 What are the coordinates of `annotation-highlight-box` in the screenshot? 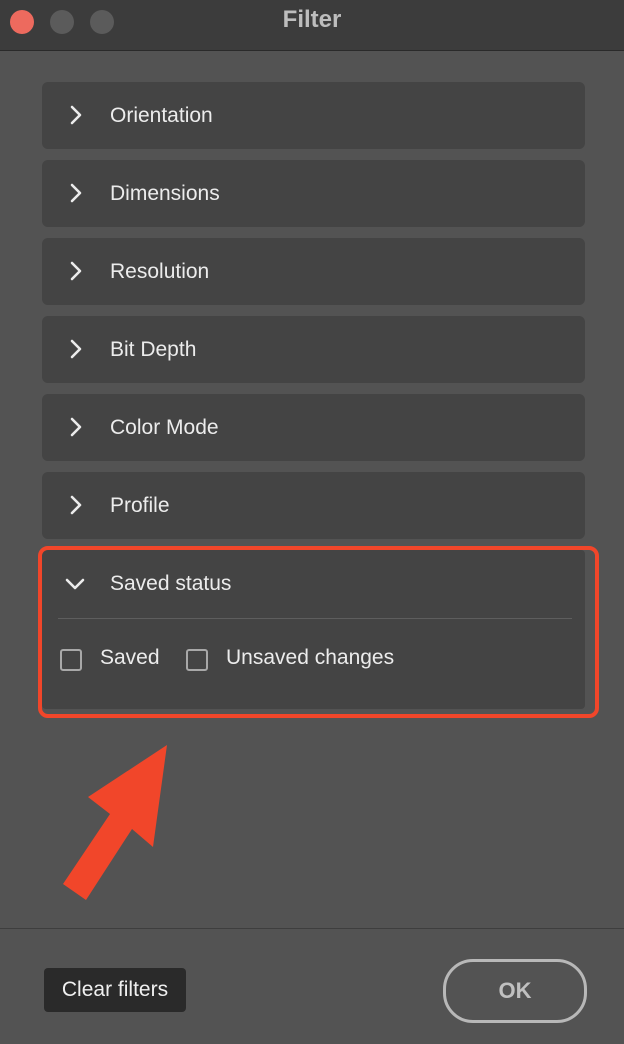 It's located at (318, 632).